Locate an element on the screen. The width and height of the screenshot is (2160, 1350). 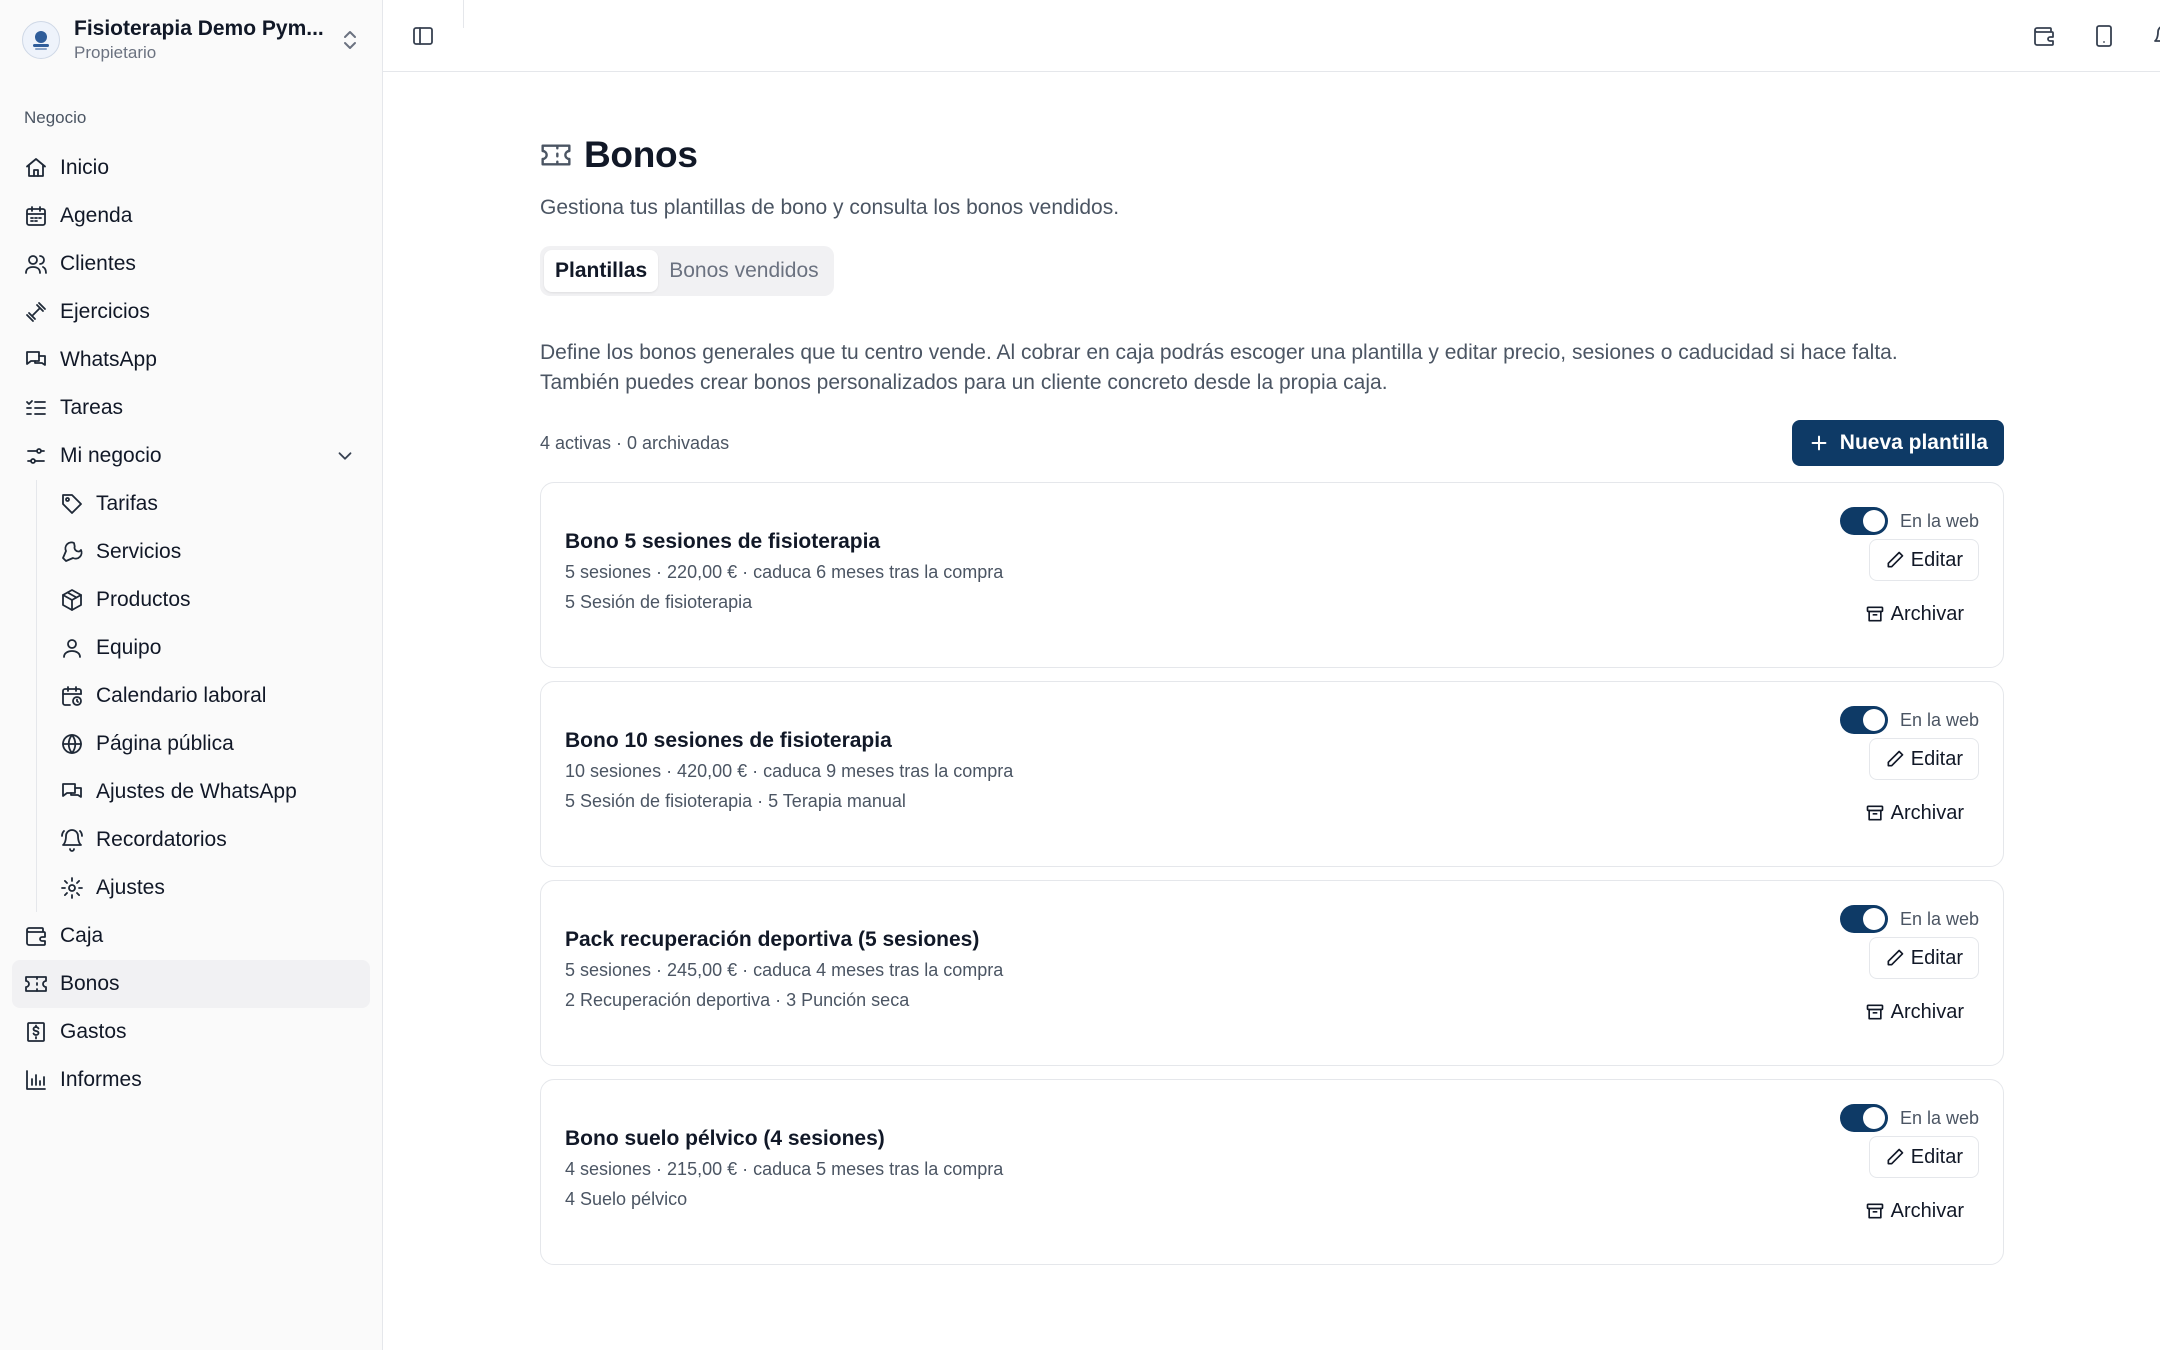
package-icon is located at coordinates (72, 600).